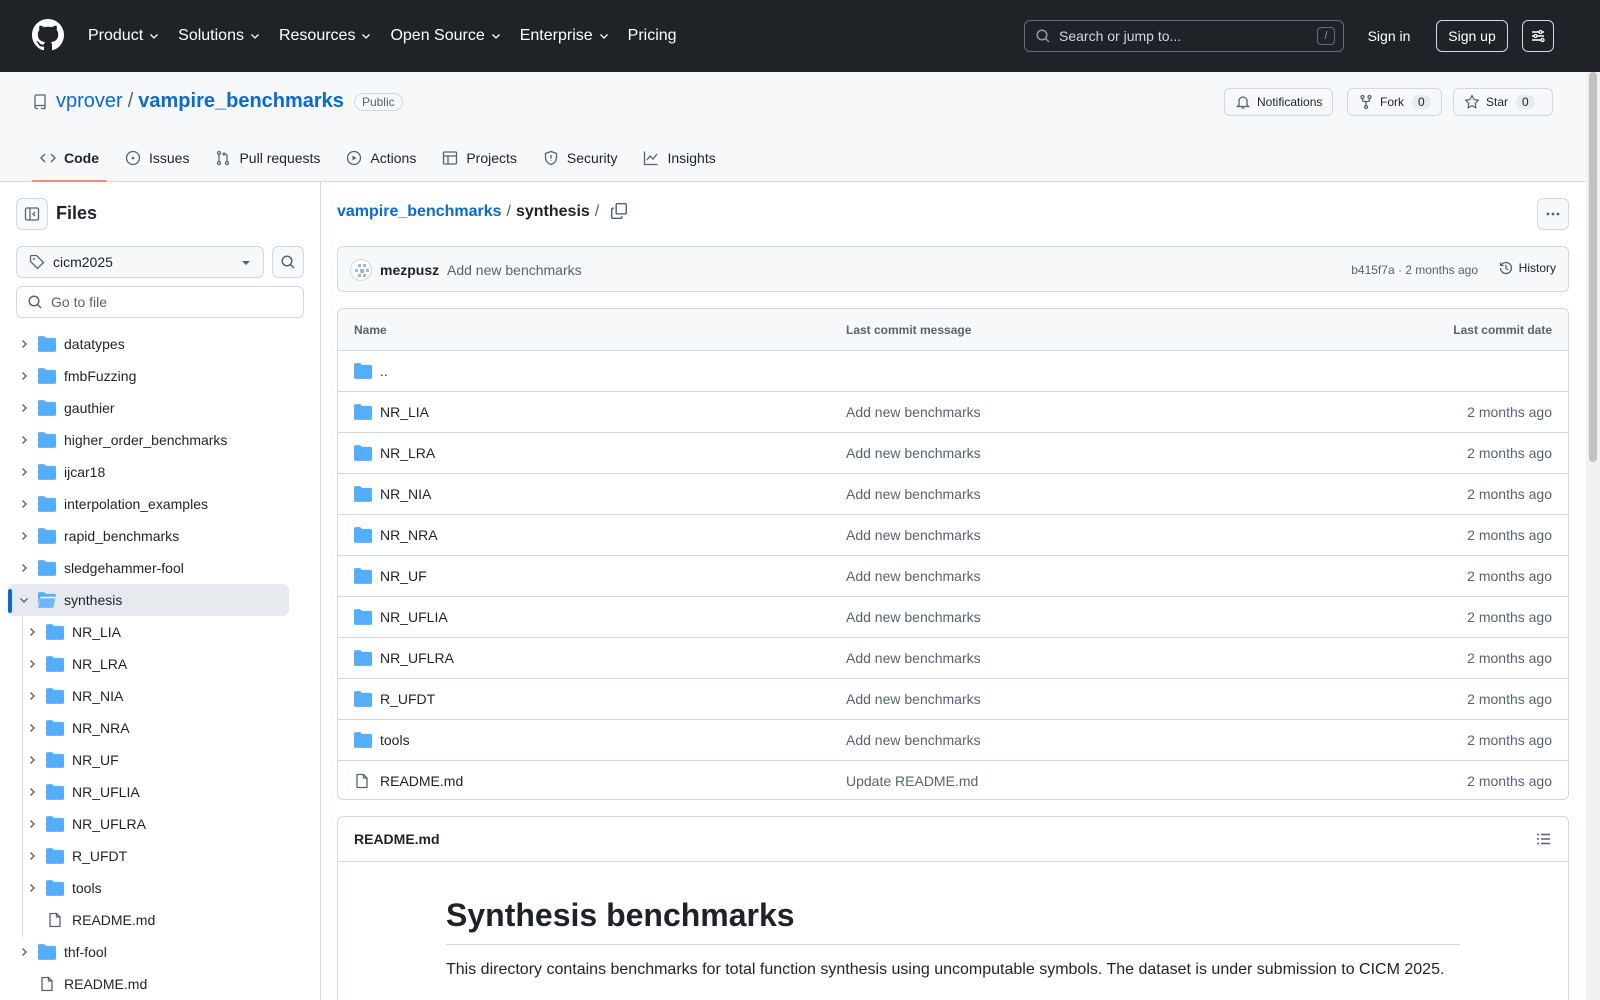 This screenshot has width=1600, height=1000. Describe the element at coordinates (1544, 839) in the screenshot. I see `list-unordered-icon` at that location.